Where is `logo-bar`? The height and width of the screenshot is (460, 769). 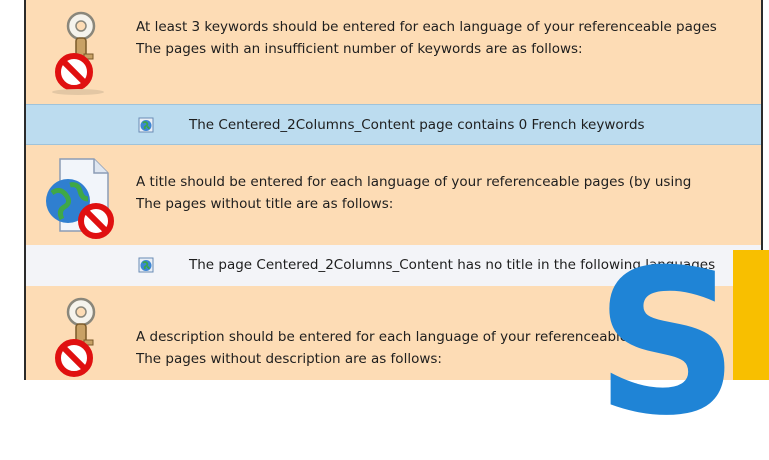
logo-bar is located at coordinates (751, 315).